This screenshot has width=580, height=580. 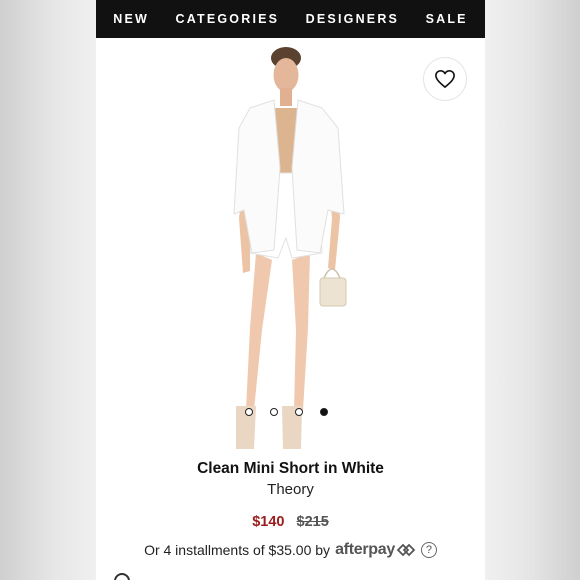 What do you see at coordinates (237, 550) in the screenshot?
I see `installments-text: Or 4 installments of $35.00 by` at bounding box center [237, 550].